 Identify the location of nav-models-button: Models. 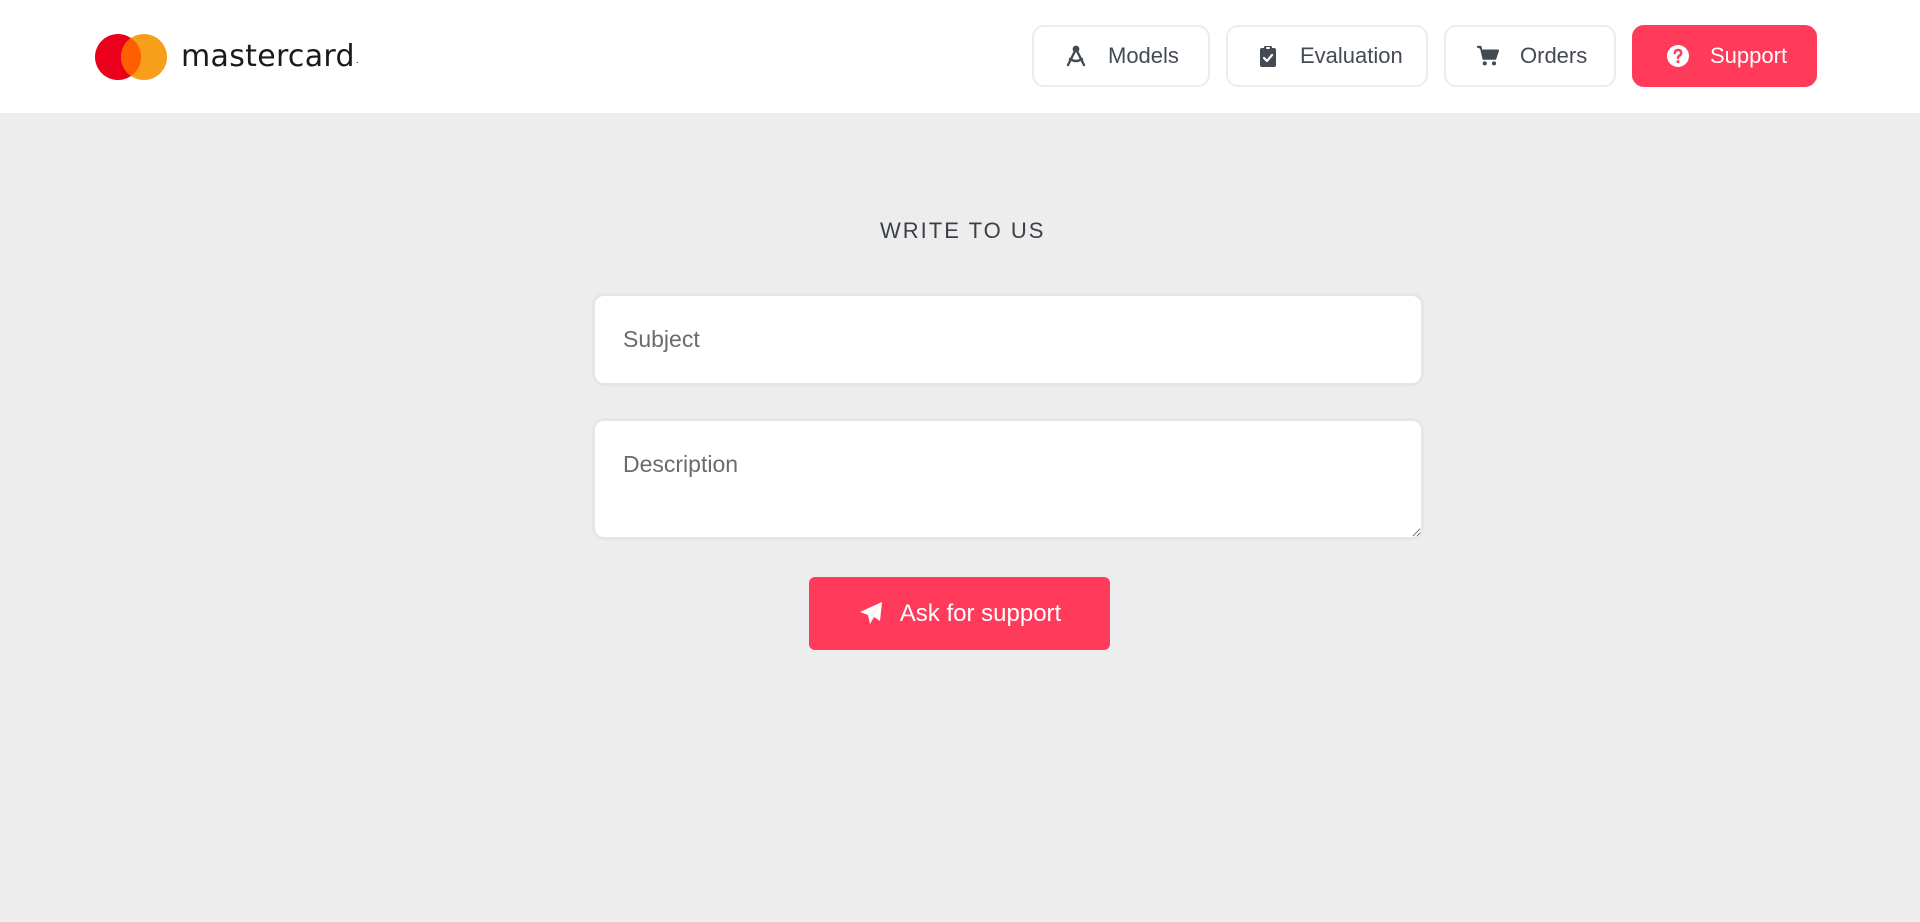
(1121, 56).